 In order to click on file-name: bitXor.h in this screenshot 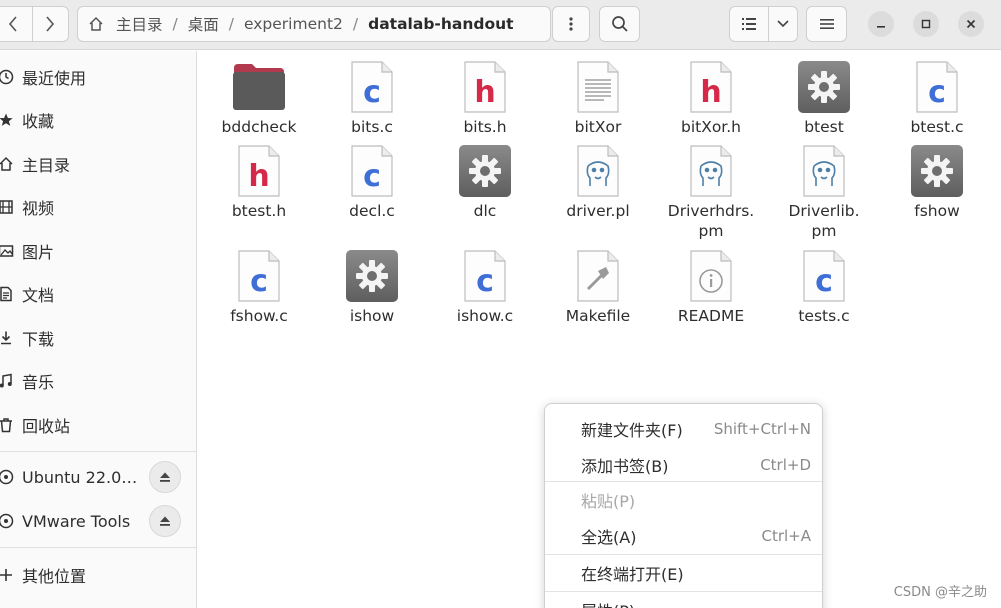, I will do `click(711, 127)`.